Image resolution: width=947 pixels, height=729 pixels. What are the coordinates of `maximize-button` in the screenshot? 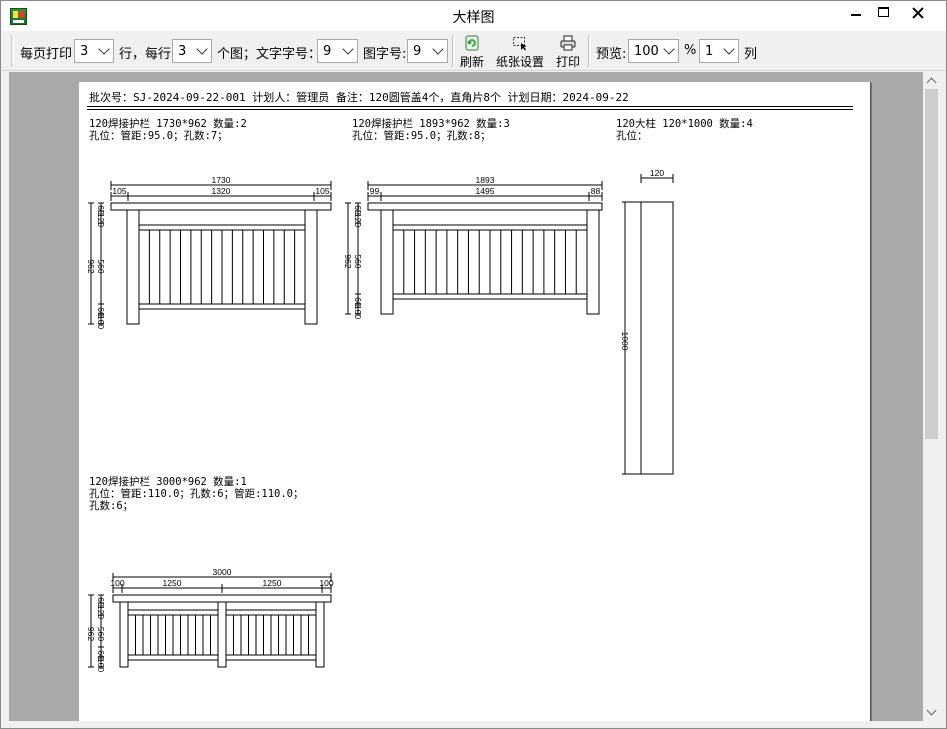 It's located at (884, 15).